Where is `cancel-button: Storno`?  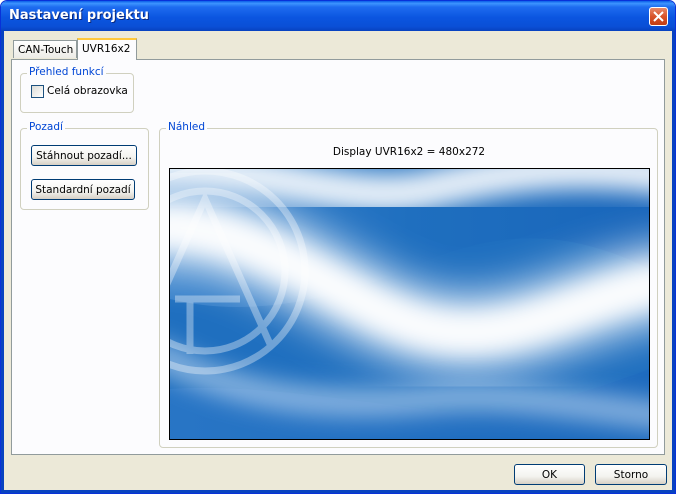 cancel-button: Storno is located at coordinates (631, 474).